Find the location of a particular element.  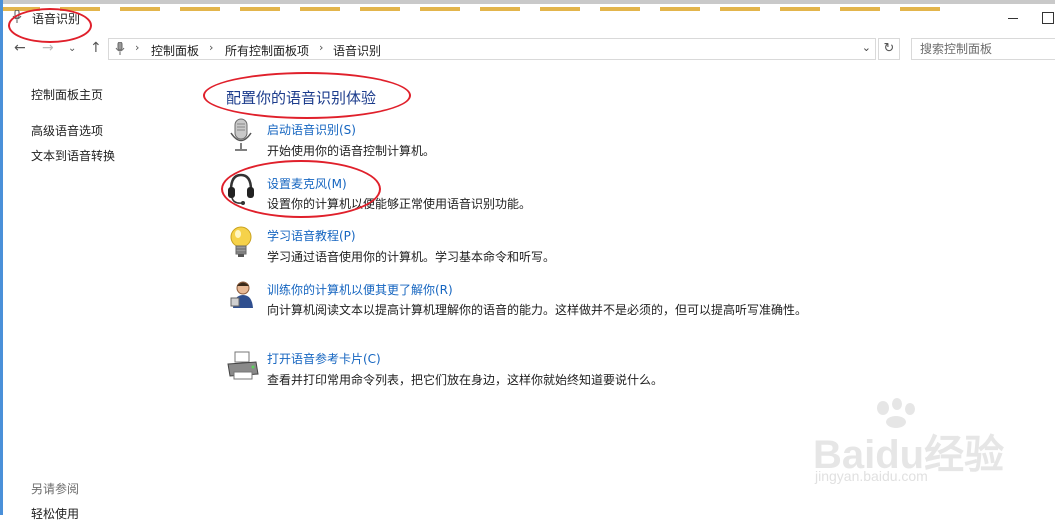

headset-icon is located at coordinates (241, 188).